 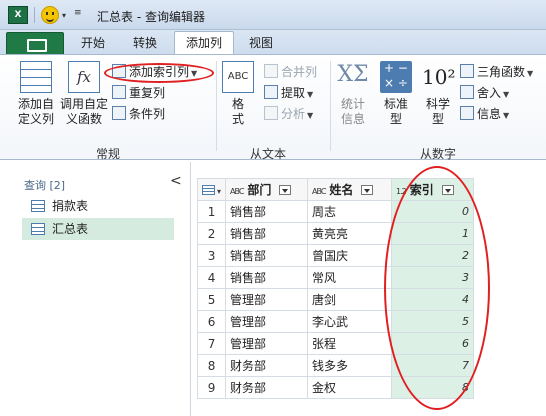 I want to click on trigonometry-icon, so click(x=467, y=71).